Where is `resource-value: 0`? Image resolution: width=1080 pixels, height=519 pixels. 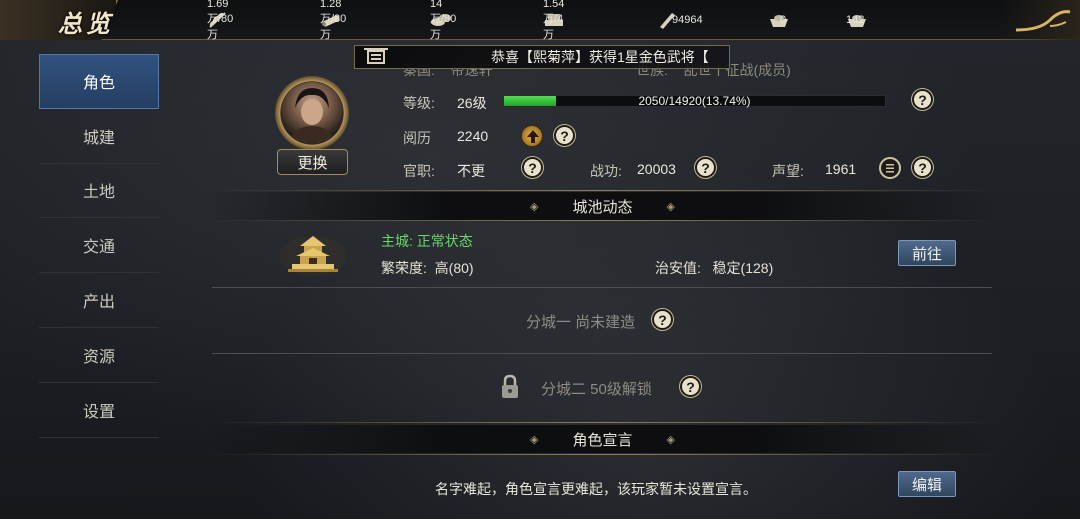 resource-value: 0 is located at coordinates (783, 20).